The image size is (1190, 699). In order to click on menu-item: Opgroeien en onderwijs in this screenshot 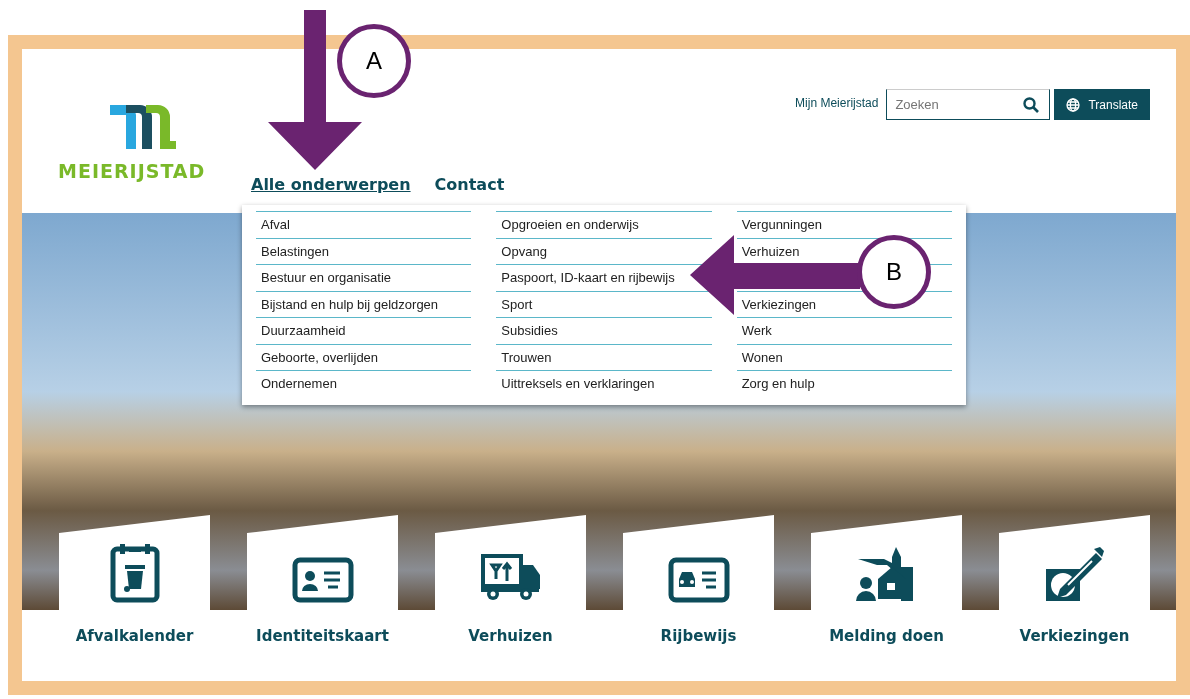, I will do `click(570, 224)`.